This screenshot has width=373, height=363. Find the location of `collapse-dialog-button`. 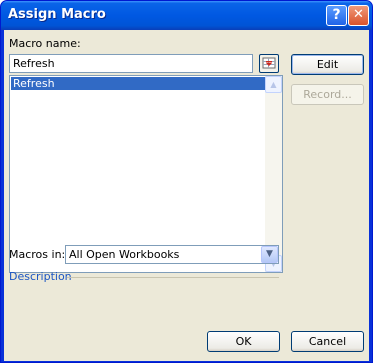

collapse-dialog-button is located at coordinates (269, 63).